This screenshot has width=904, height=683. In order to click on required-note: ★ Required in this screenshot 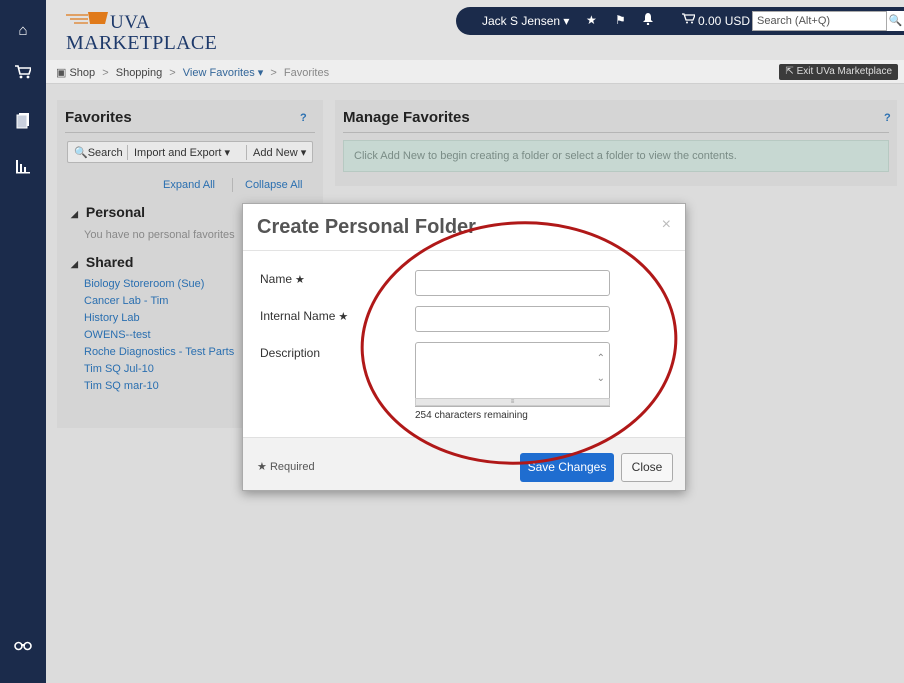, I will do `click(286, 466)`.